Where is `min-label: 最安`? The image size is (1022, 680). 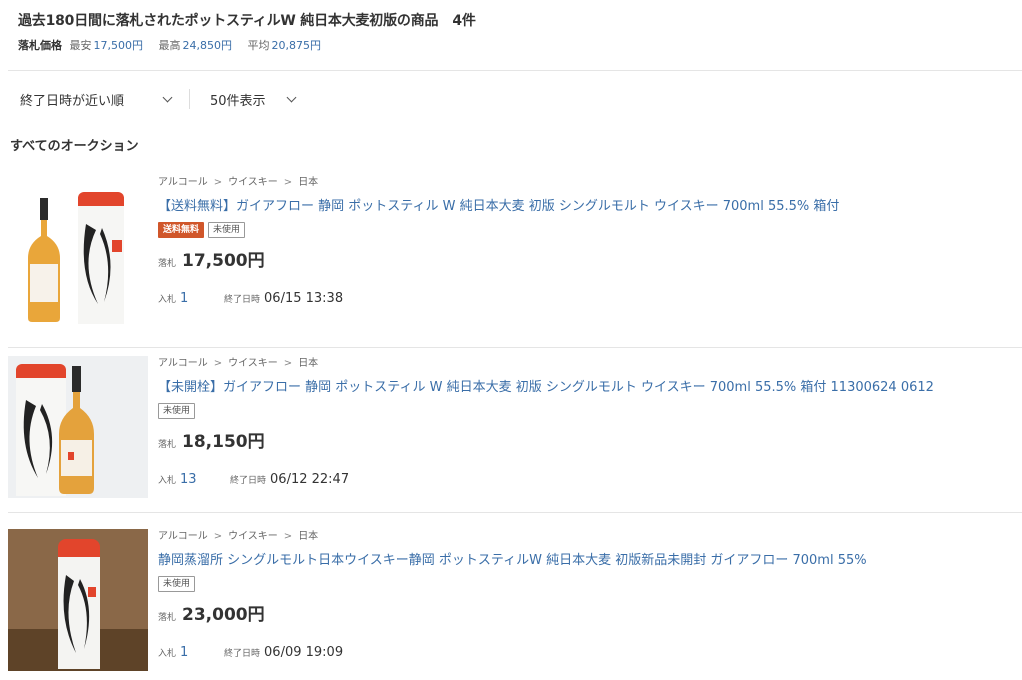 min-label: 最安 is located at coordinates (80, 45).